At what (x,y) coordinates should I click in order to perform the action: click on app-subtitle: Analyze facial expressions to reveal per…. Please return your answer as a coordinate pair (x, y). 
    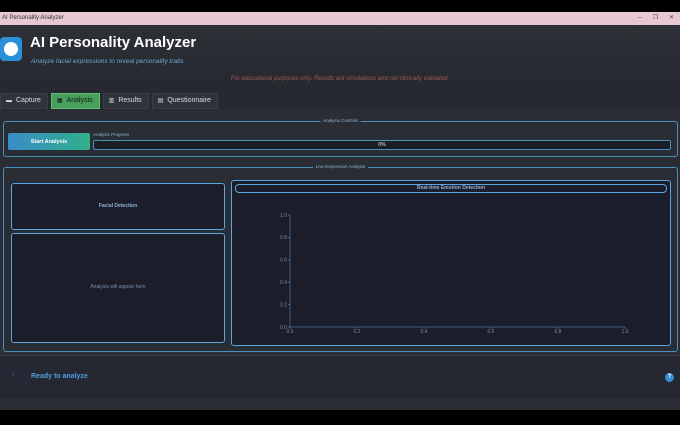
    Looking at the image, I should click on (107, 61).